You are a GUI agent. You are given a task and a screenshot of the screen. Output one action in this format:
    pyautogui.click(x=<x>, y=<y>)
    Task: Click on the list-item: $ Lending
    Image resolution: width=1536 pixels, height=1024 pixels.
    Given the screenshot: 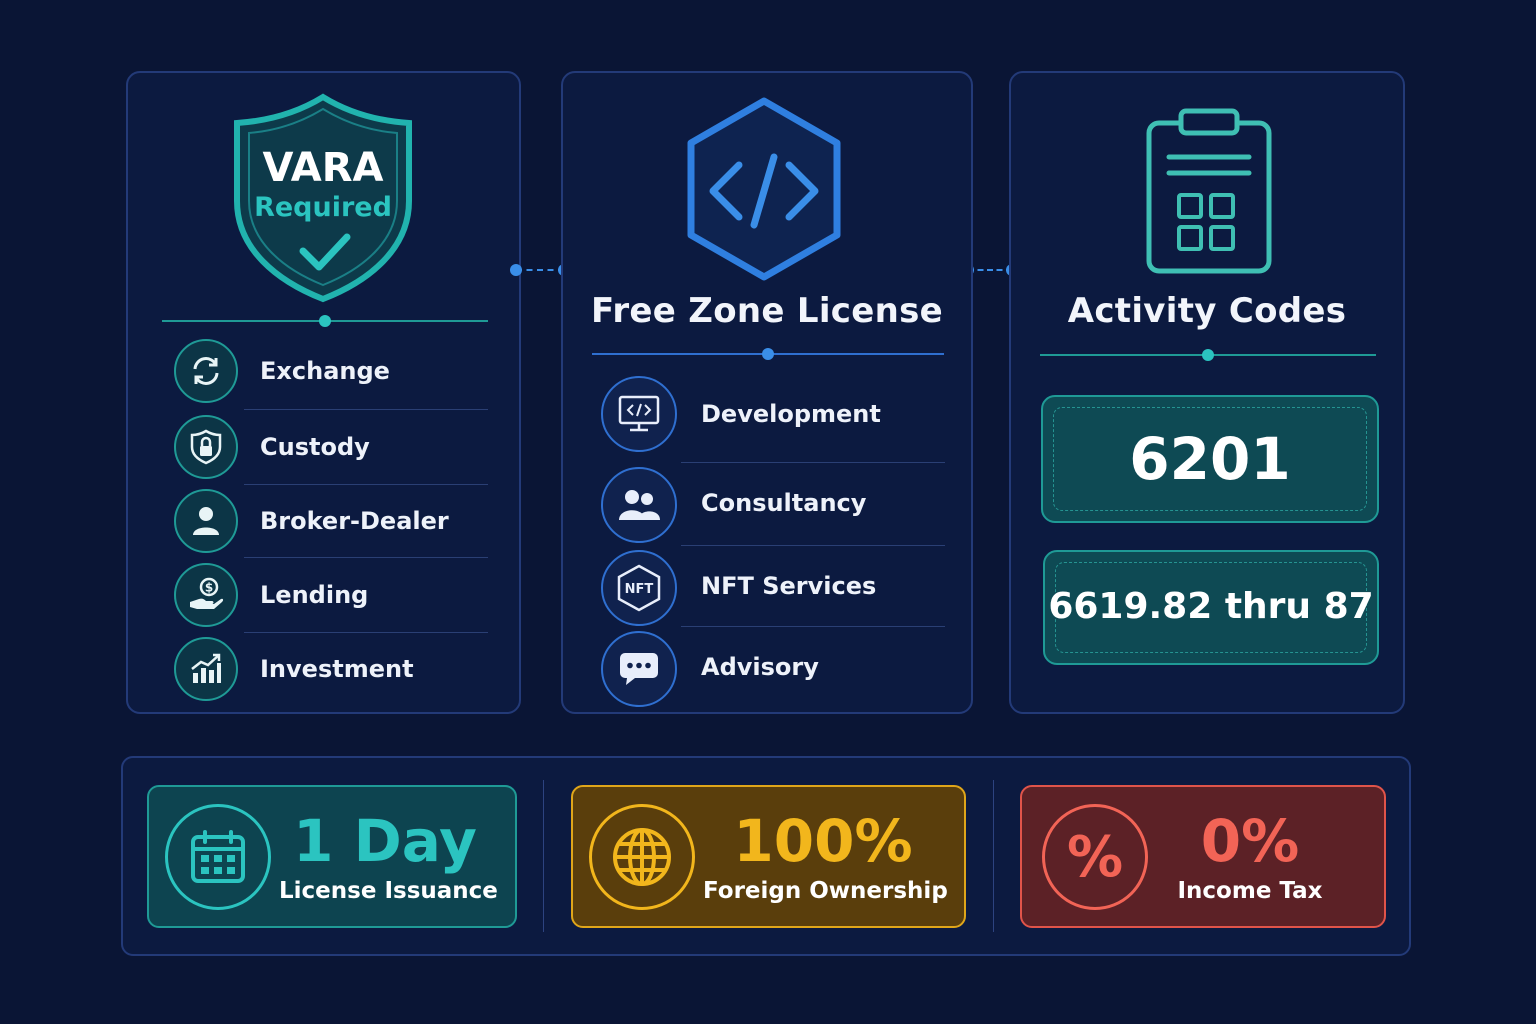 What is the action you would take?
    pyautogui.click(x=334, y=598)
    